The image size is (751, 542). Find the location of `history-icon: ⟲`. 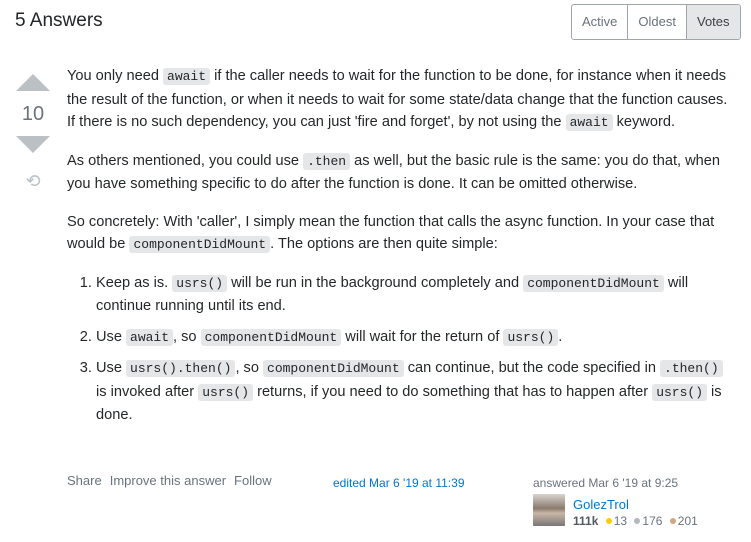

history-icon: ⟲ is located at coordinates (33, 181).